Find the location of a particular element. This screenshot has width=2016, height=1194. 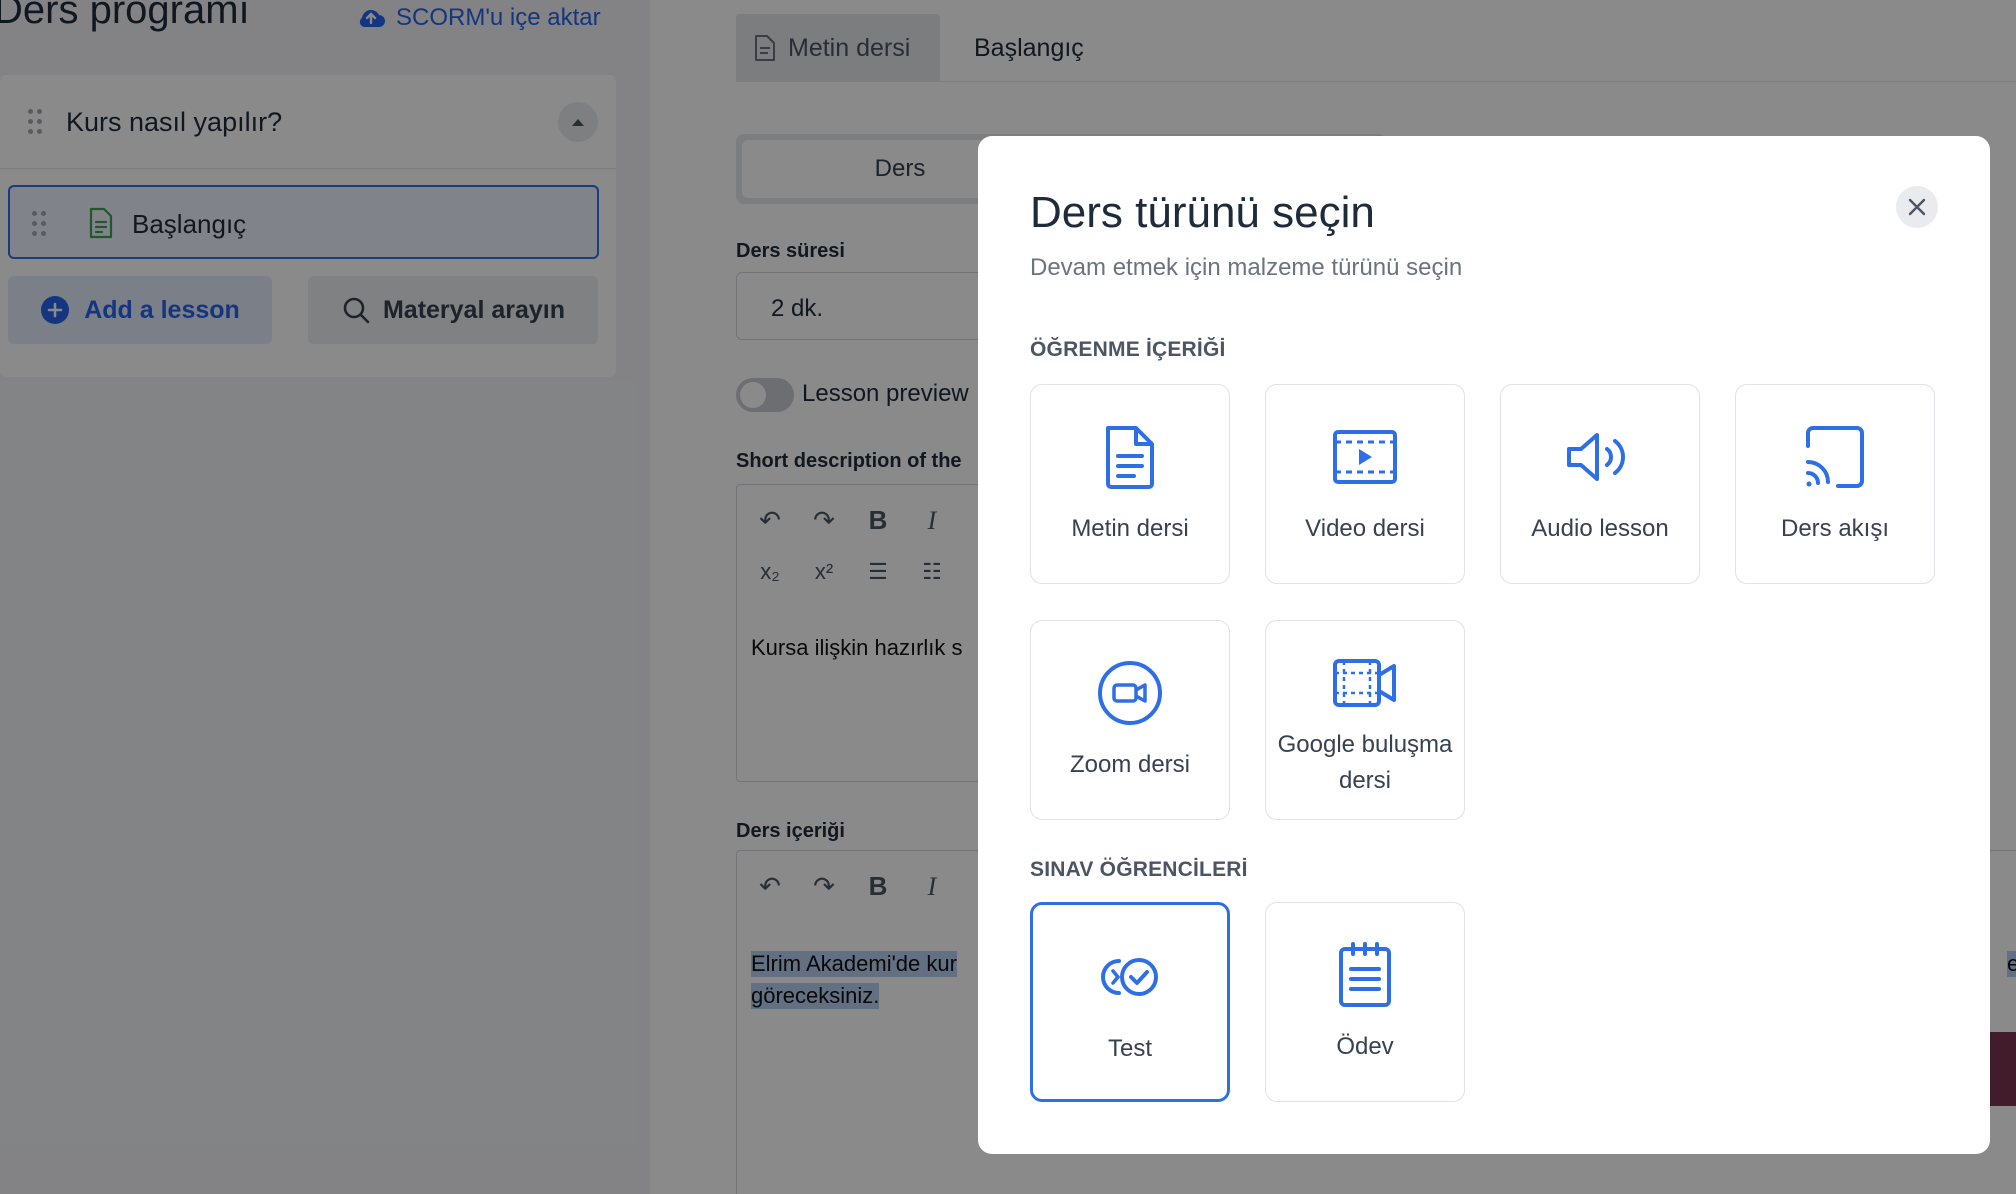

lesson-type-test: Test is located at coordinates (1130, 1002).